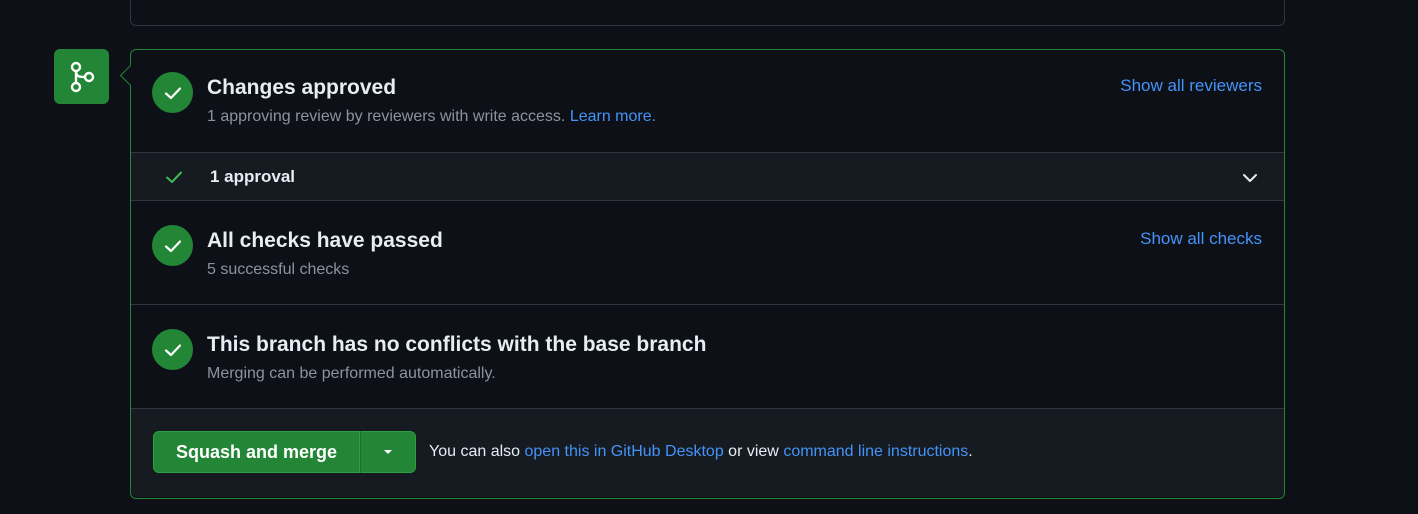 This screenshot has width=1418, height=514. What do you see at coordinates (753, 451) in the screenshot?
I see `note-middle: or view` at bounding box center [753, 451].